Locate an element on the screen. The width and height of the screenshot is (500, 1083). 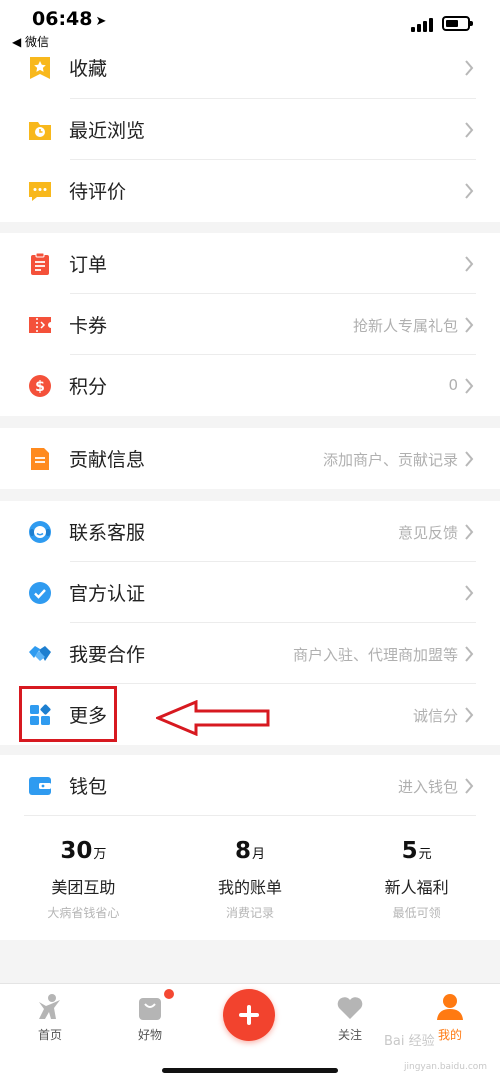
menu-item-label: 订单 is located at coordinates (88, 265).